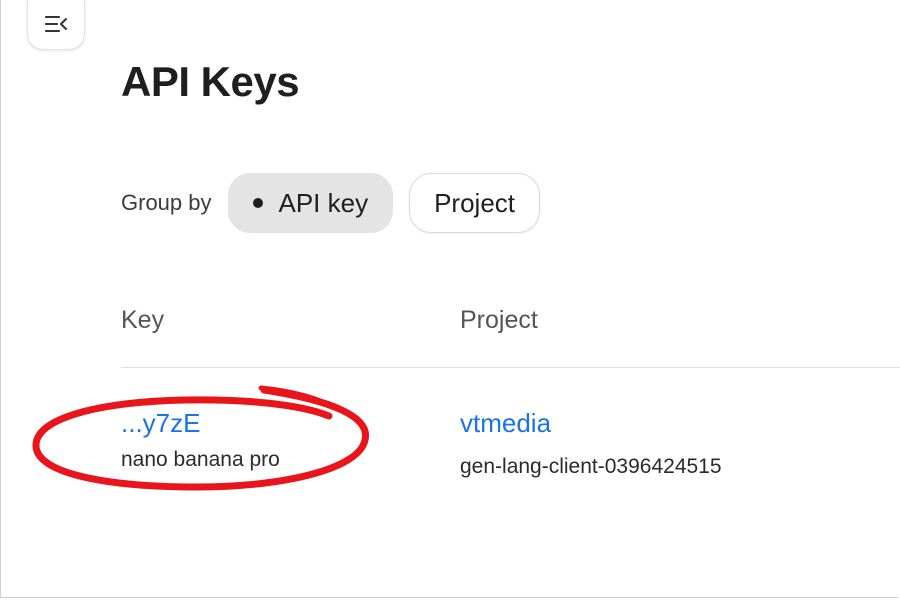 This screenshot has width=900, height=600. Describe the element at coordinates (591, 466) in the screenshot. I see `project-id: gen-lang-client-0396424515` at that location.